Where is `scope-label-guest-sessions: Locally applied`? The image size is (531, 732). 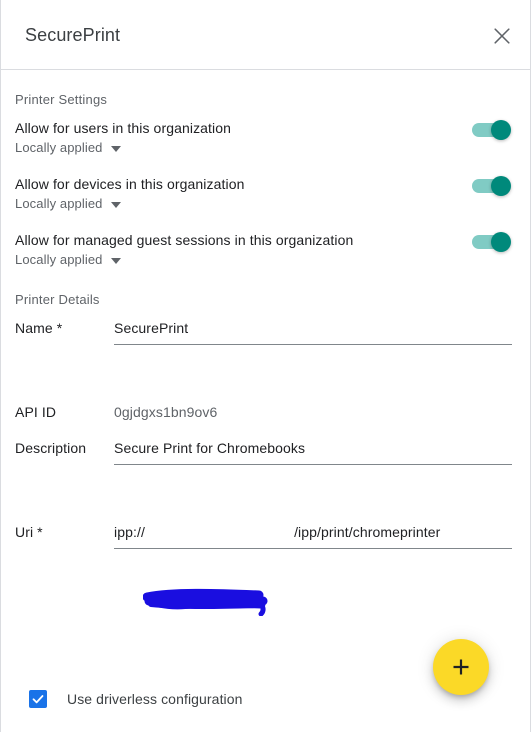 scope-label-guest-sessions: Locally applied is located at coordinates (59, 259).